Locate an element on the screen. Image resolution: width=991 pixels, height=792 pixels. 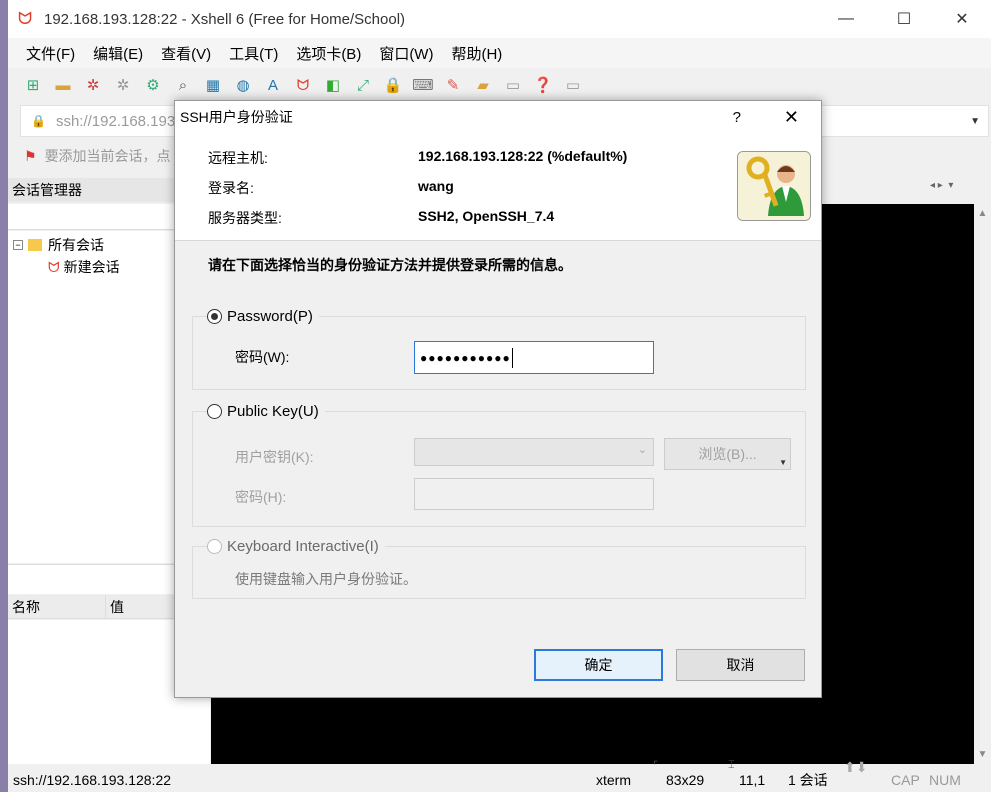
user-value: wang is located at coordinates (436, 186).